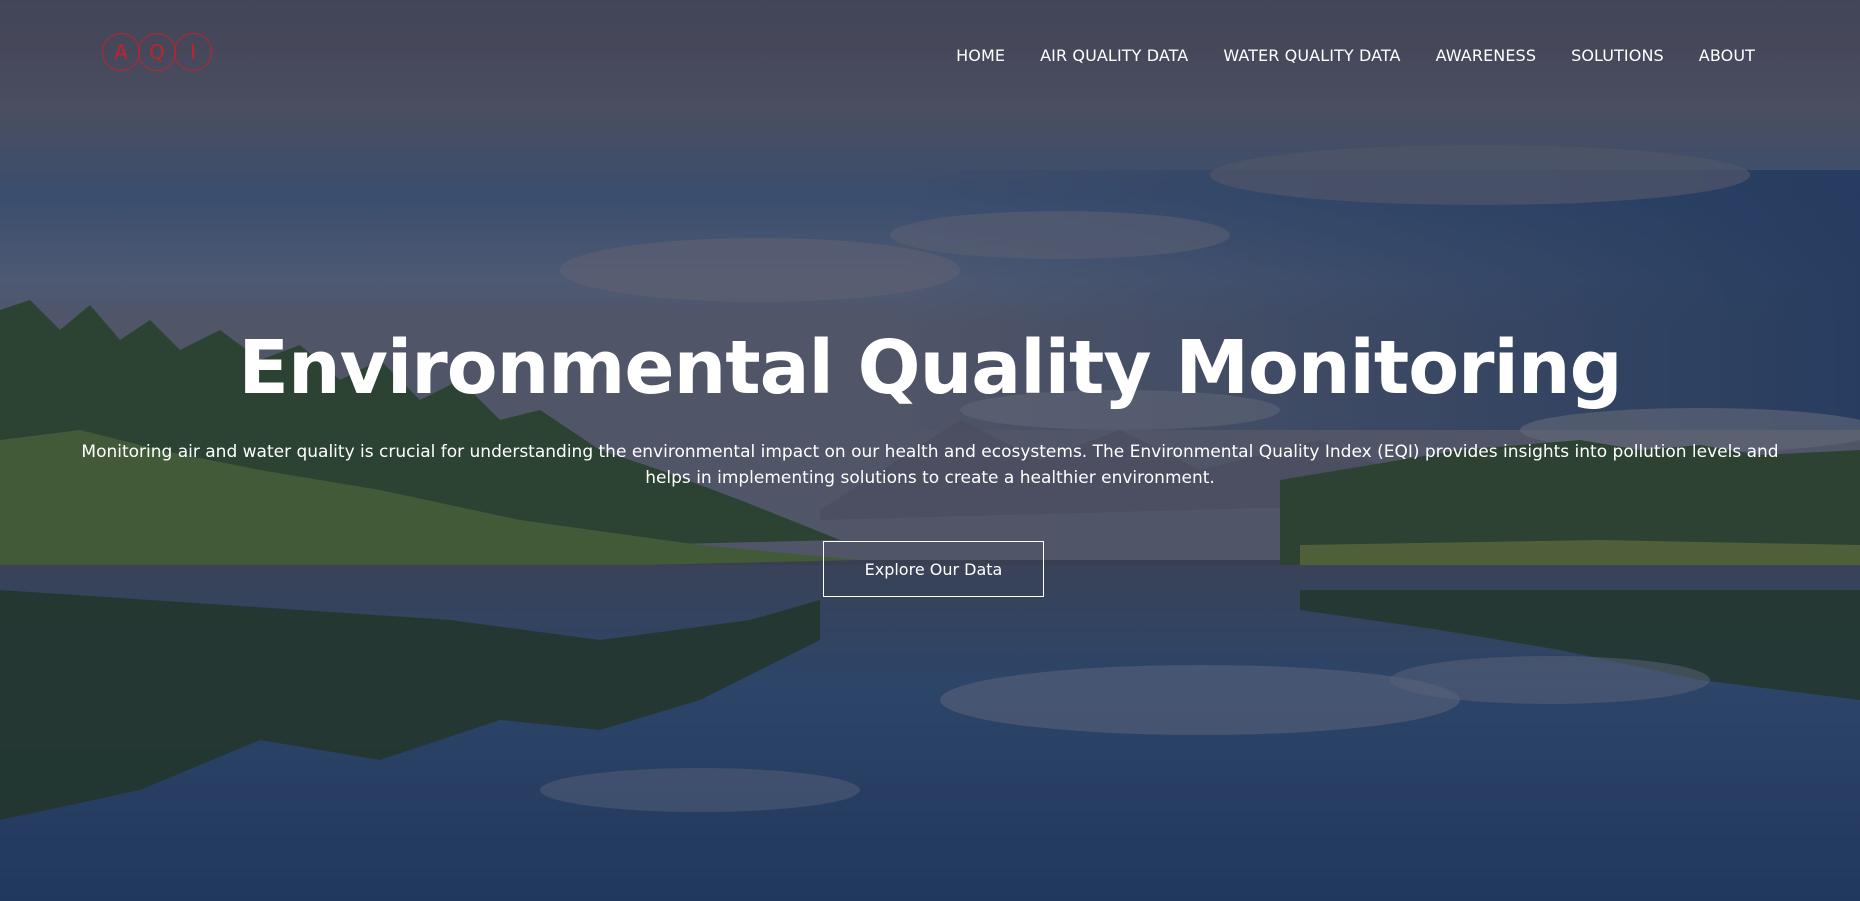 The width and height of the screenshot is (1860, 901). Describe the element at coordinates (193, 52) in the screenshot. I see `logo-letter-i: I` at that location.